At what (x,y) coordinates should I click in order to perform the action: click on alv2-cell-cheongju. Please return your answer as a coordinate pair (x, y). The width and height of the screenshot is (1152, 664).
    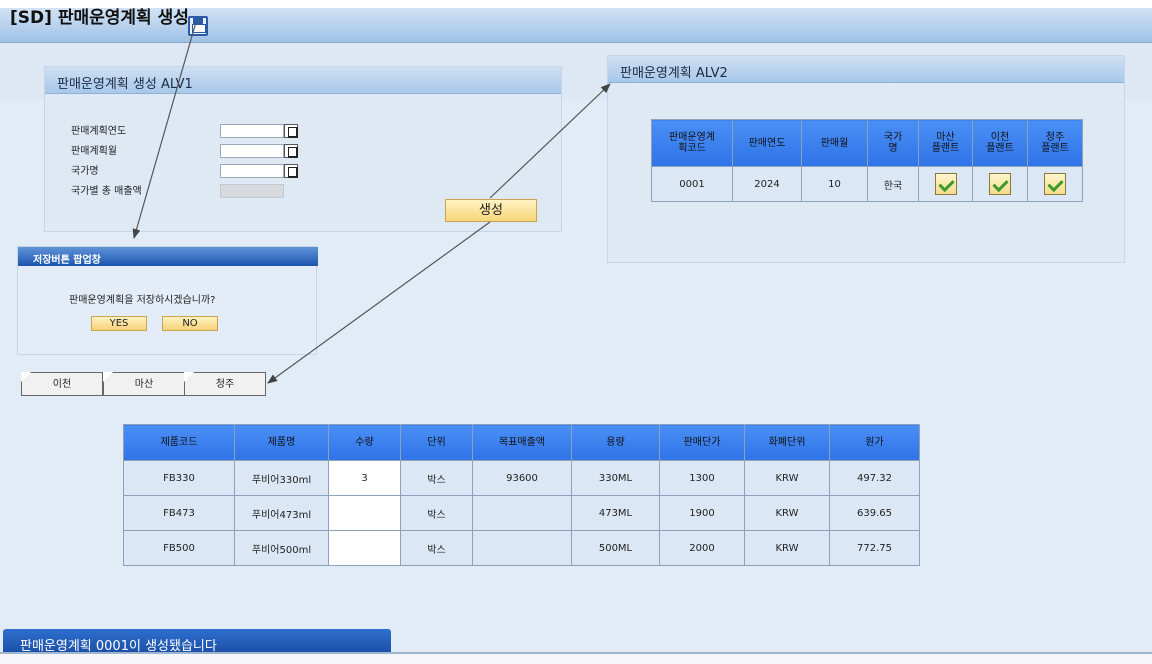
    Looking at the image, I should click on (1055, 184).